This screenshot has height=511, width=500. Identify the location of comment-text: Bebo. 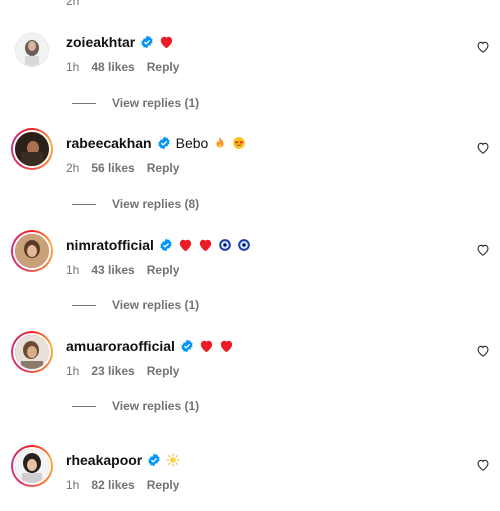
(192, 143).